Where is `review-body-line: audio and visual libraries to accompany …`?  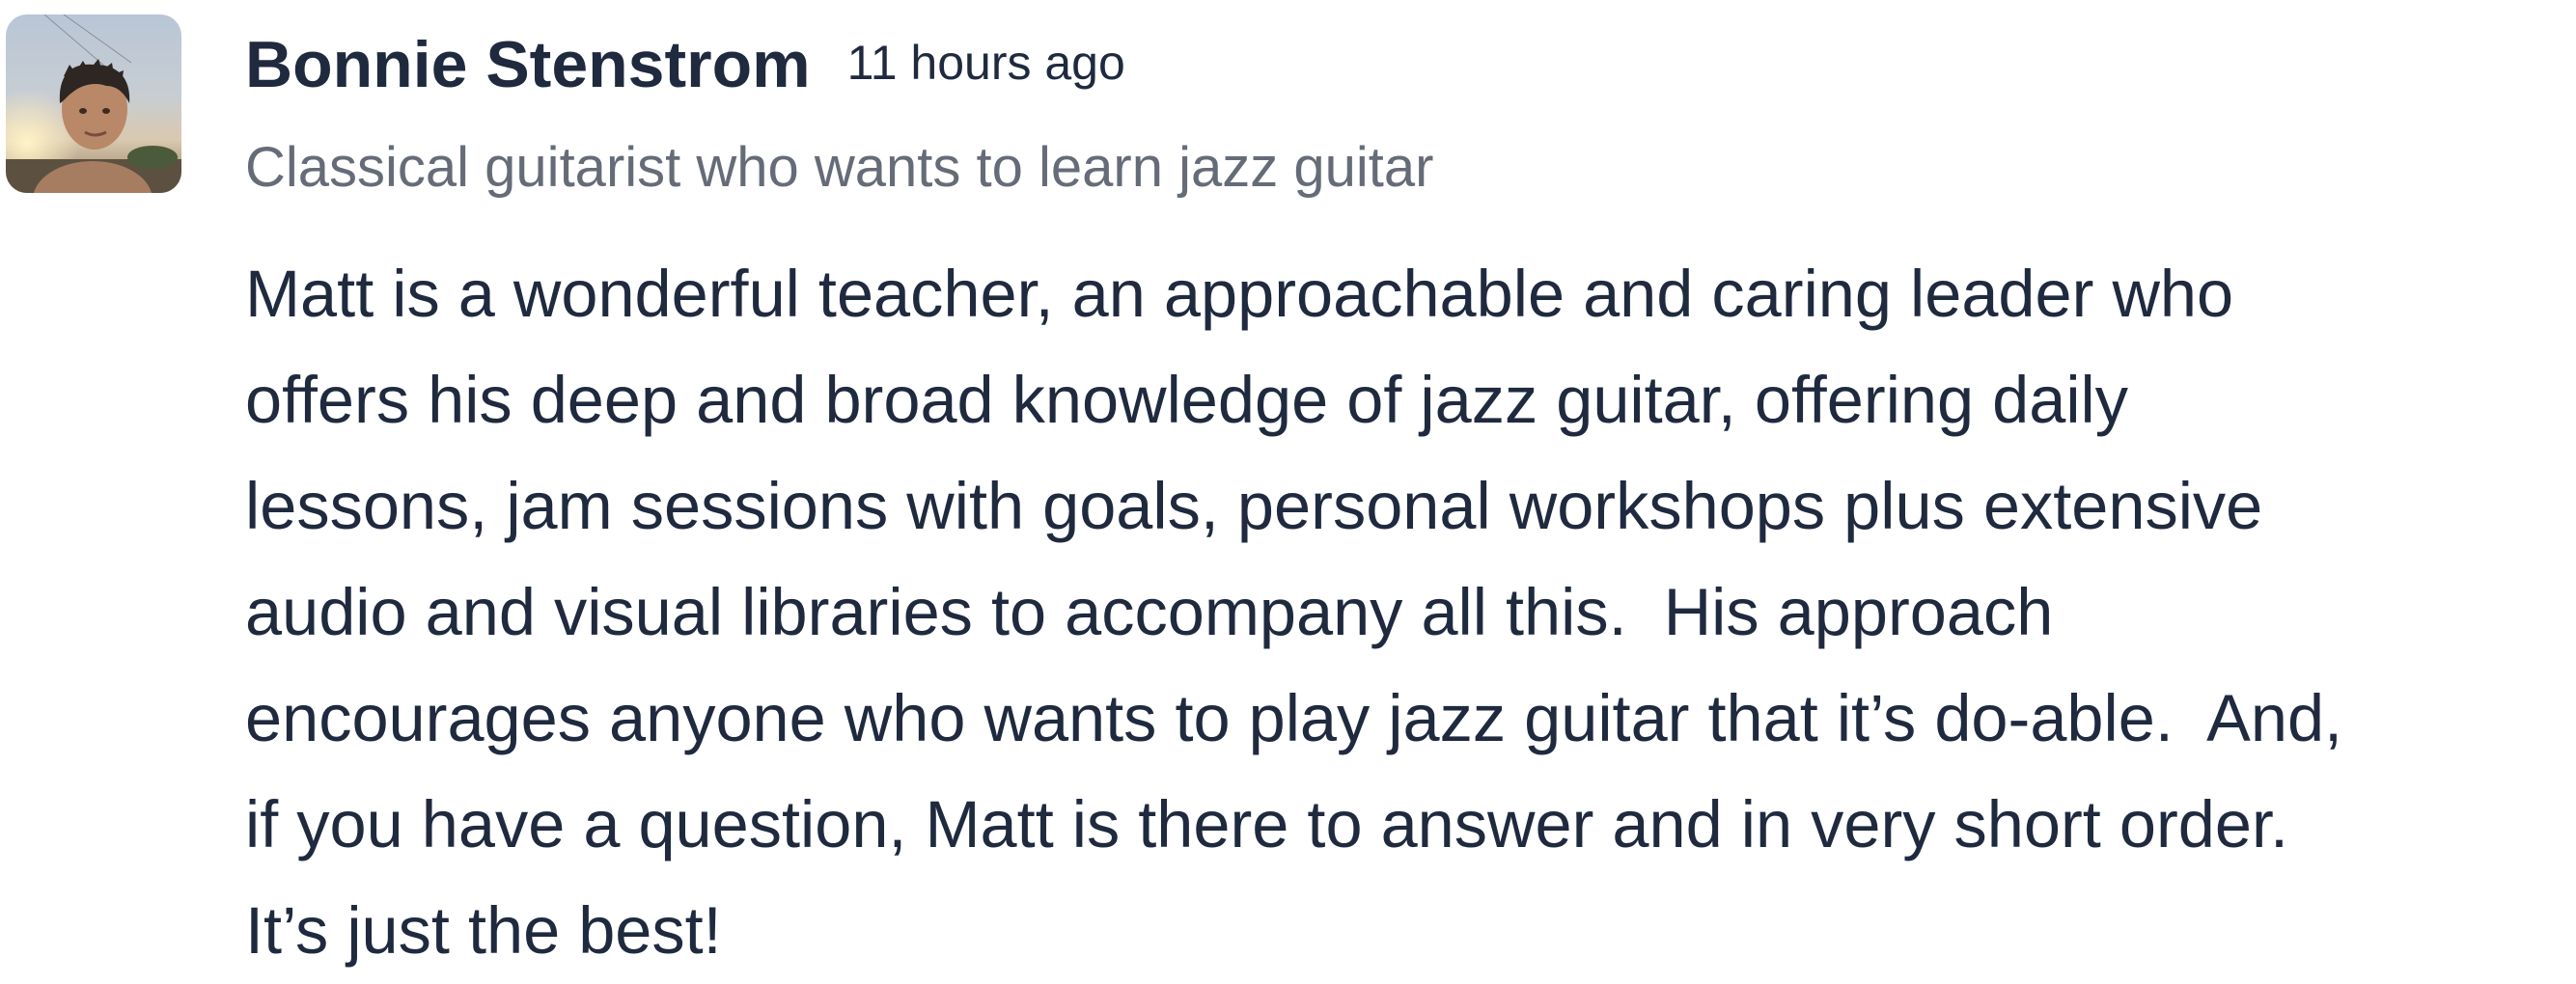 review-body-line: audio and visual libraries to accompany … is located at coordinates (1149, 612).